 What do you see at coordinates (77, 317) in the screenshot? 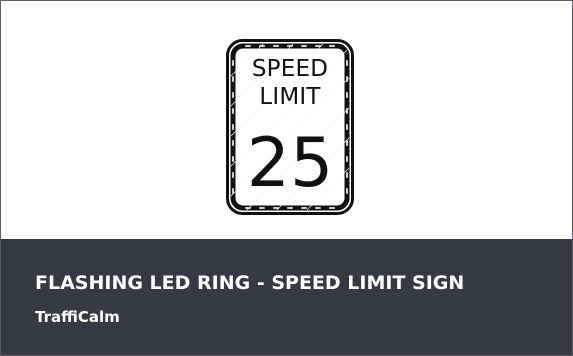
I see `product-brand: TraffiCalm` at bounding box center [77, 317].